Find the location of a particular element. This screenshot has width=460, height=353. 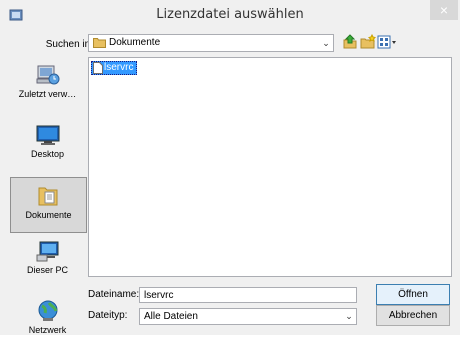

place-desktop: Desktop is located at coordinates (47, 150).